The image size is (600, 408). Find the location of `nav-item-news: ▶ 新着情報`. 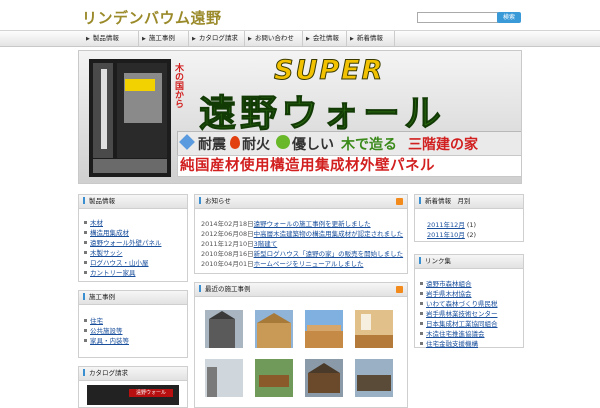

nav-item-news: ▶ 新着情報 is located at coordinates (370, 38).